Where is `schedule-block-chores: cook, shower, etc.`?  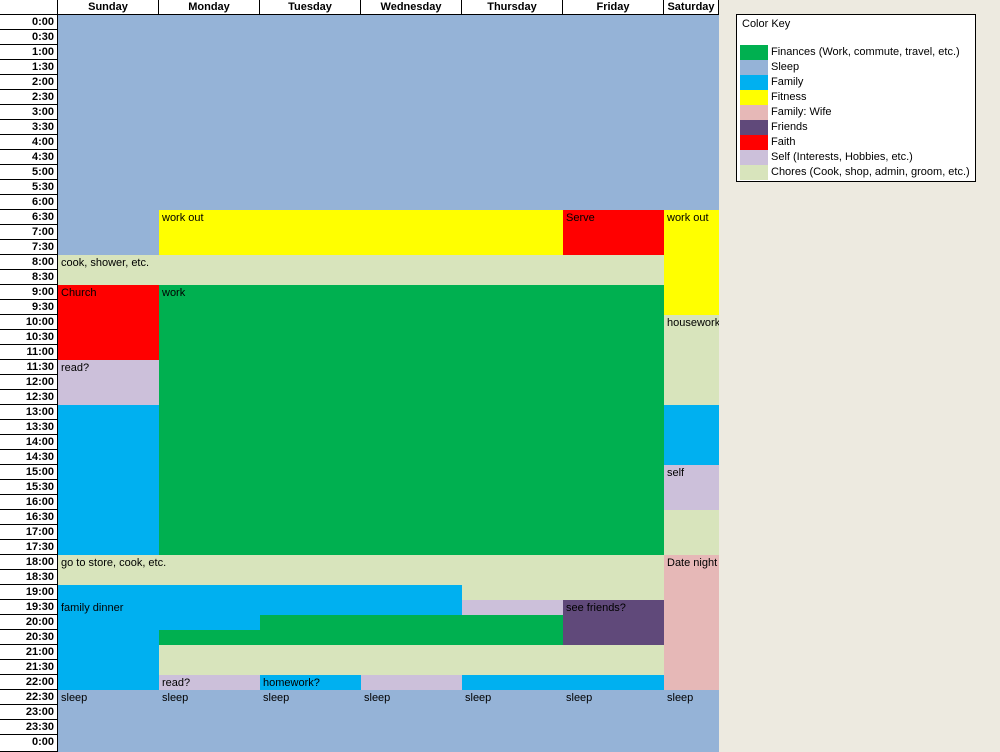 schedule-block-chores: cook, shower, etc. is located at coordinates (361, 270).